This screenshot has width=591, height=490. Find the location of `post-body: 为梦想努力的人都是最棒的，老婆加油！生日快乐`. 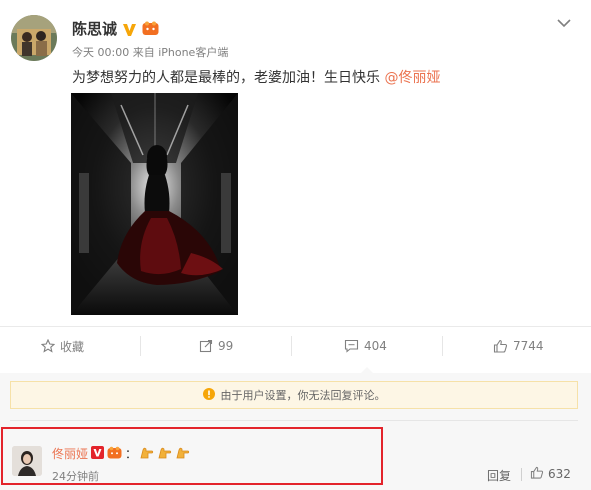

post-body: 为梦想努力的人都是最棒的，老婆加油！生日快乐 is located at coordinates (228, 78).